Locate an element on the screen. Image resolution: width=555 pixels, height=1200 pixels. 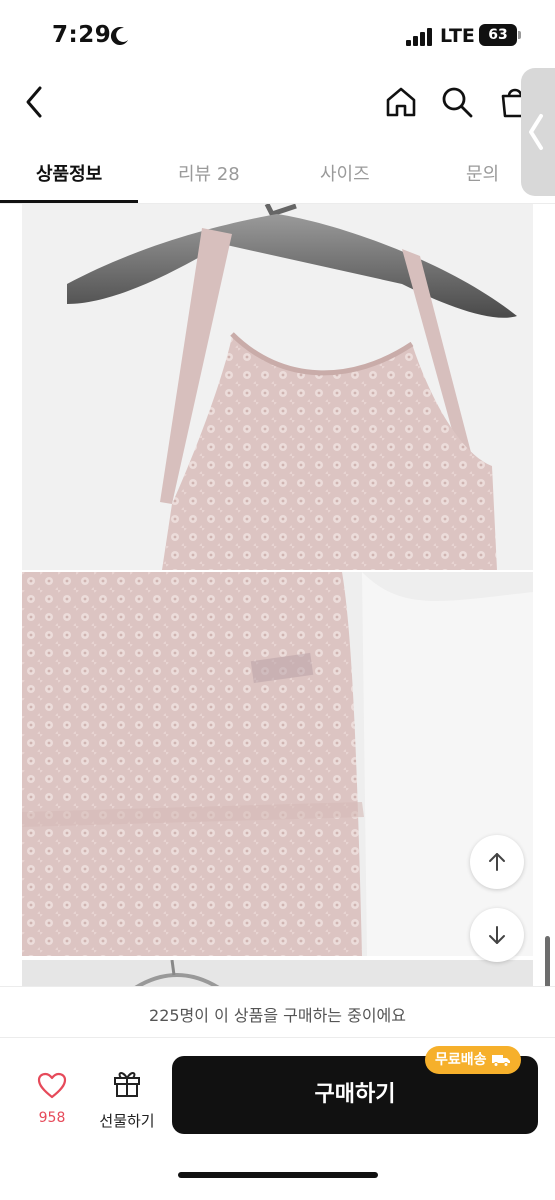
arrow-up-icon is located at coordinates (497, 862).